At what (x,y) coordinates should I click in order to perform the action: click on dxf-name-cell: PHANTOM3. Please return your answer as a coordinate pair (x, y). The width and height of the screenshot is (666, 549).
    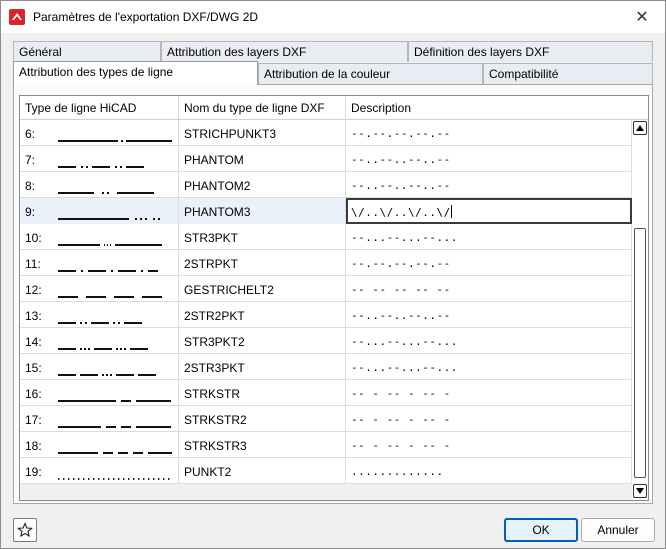
    Looking at the image, I should click on (262, 211).